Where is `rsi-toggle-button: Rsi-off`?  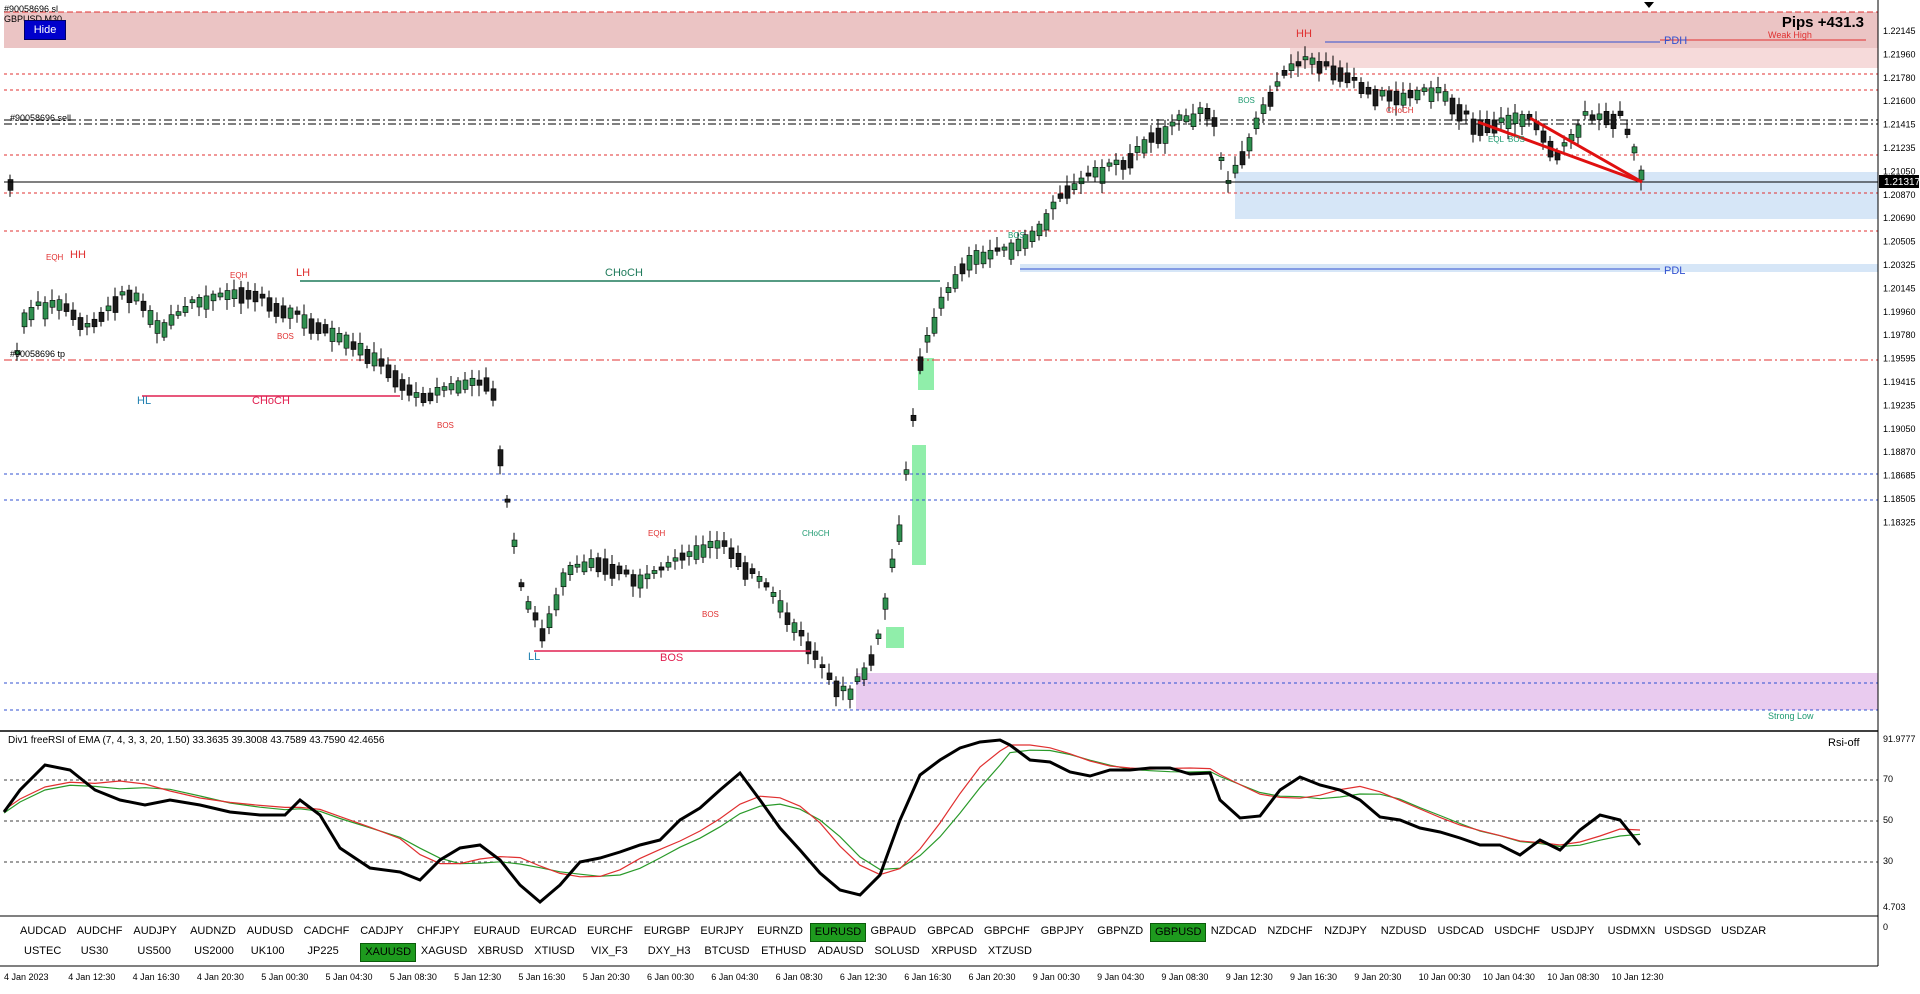
rsi-toggle-button: Rsi-off is located at coordinates (1844, 743).